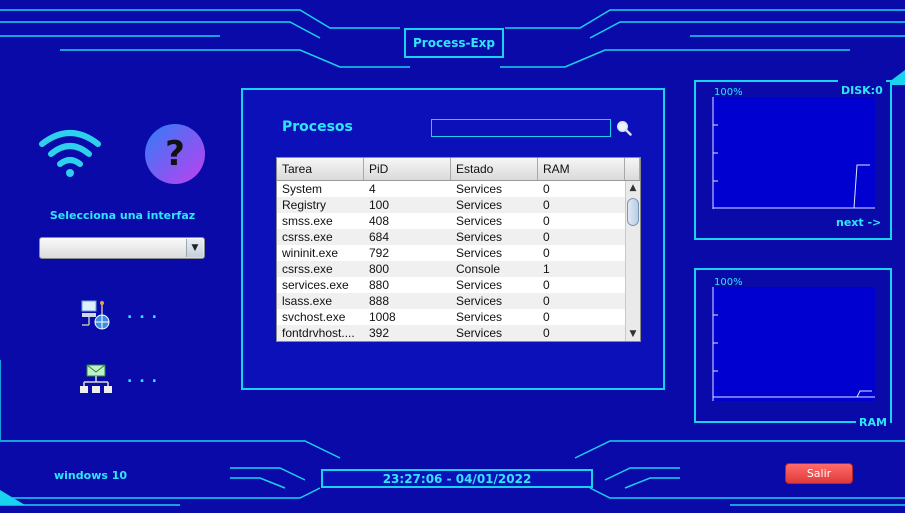 The width and height of the screenshot is (905, 513). What do you see at coordinates (379, 301) in the screenshot?
I see `cell-pid: 888` at bounding box center [379, 301].